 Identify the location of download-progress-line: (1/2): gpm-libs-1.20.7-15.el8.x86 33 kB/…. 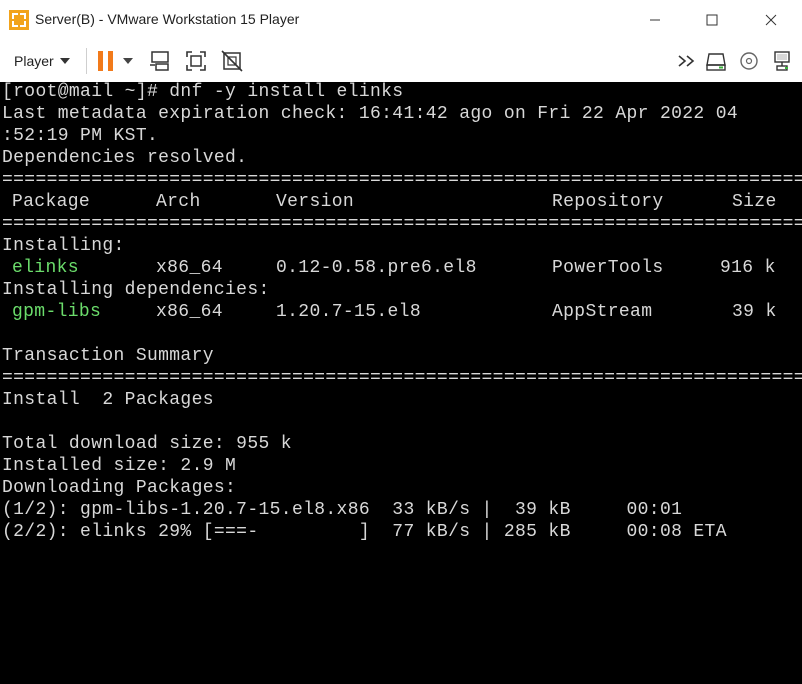
(342, 510).